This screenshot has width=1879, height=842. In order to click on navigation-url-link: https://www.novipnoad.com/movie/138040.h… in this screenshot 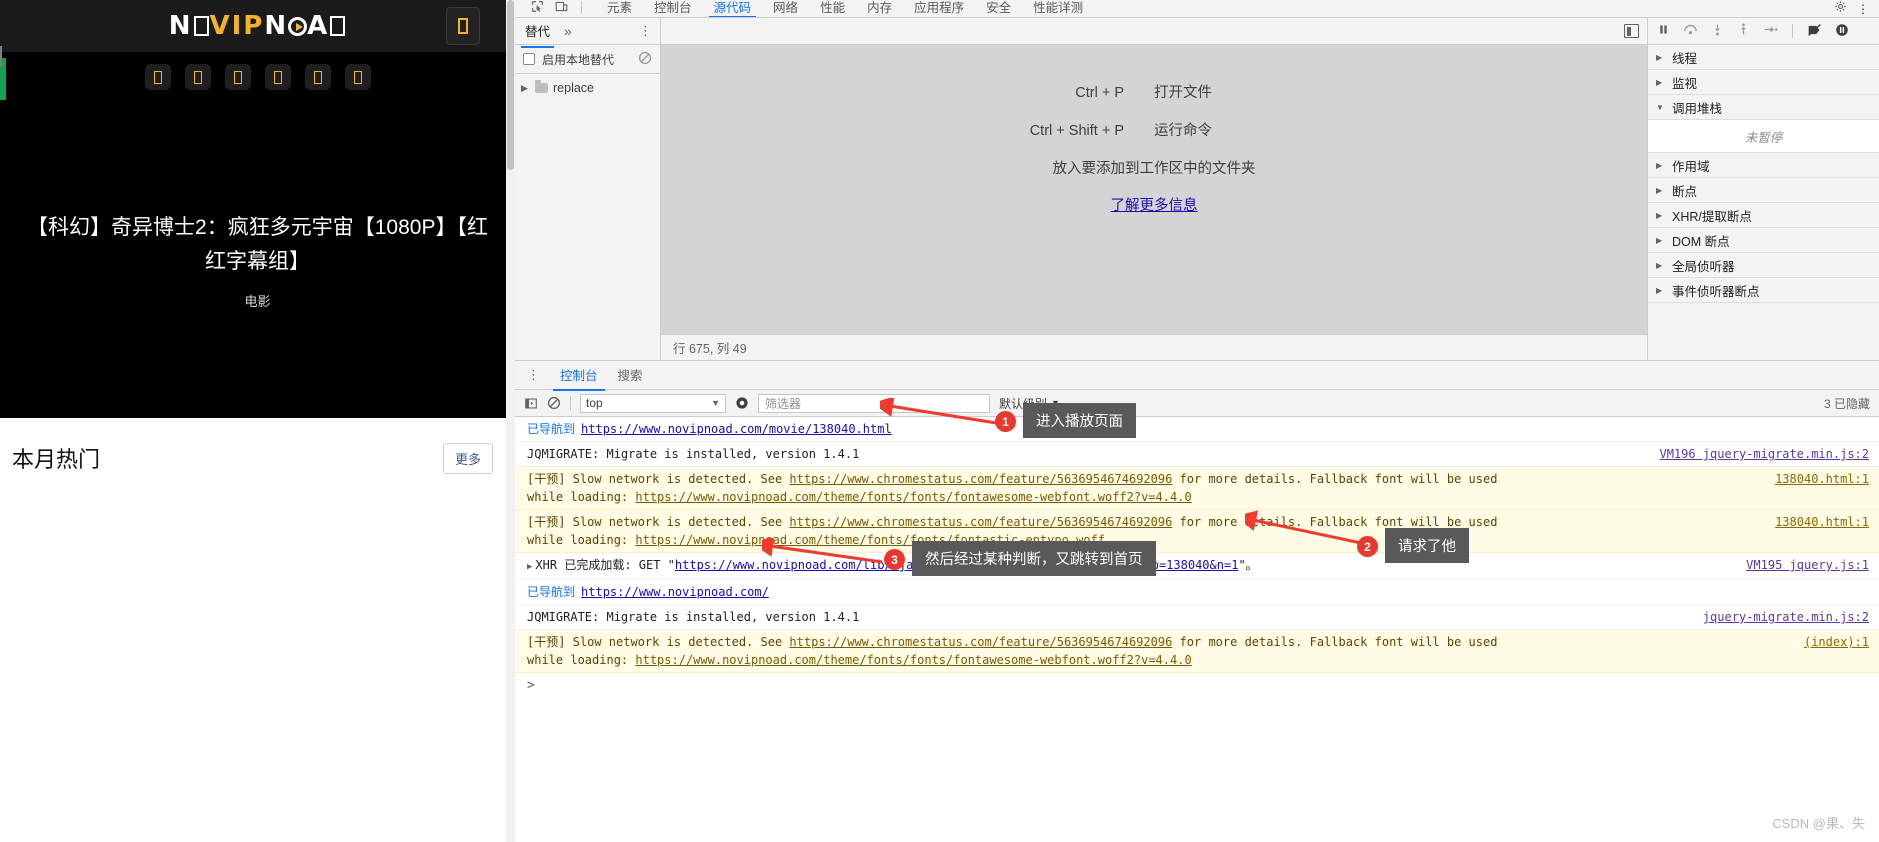, I will do `click(736, 429)`.